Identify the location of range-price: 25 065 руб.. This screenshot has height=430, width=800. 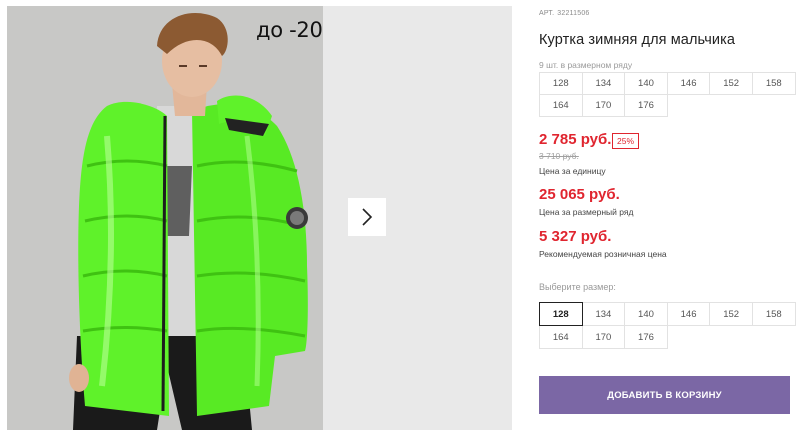
(579, 194).